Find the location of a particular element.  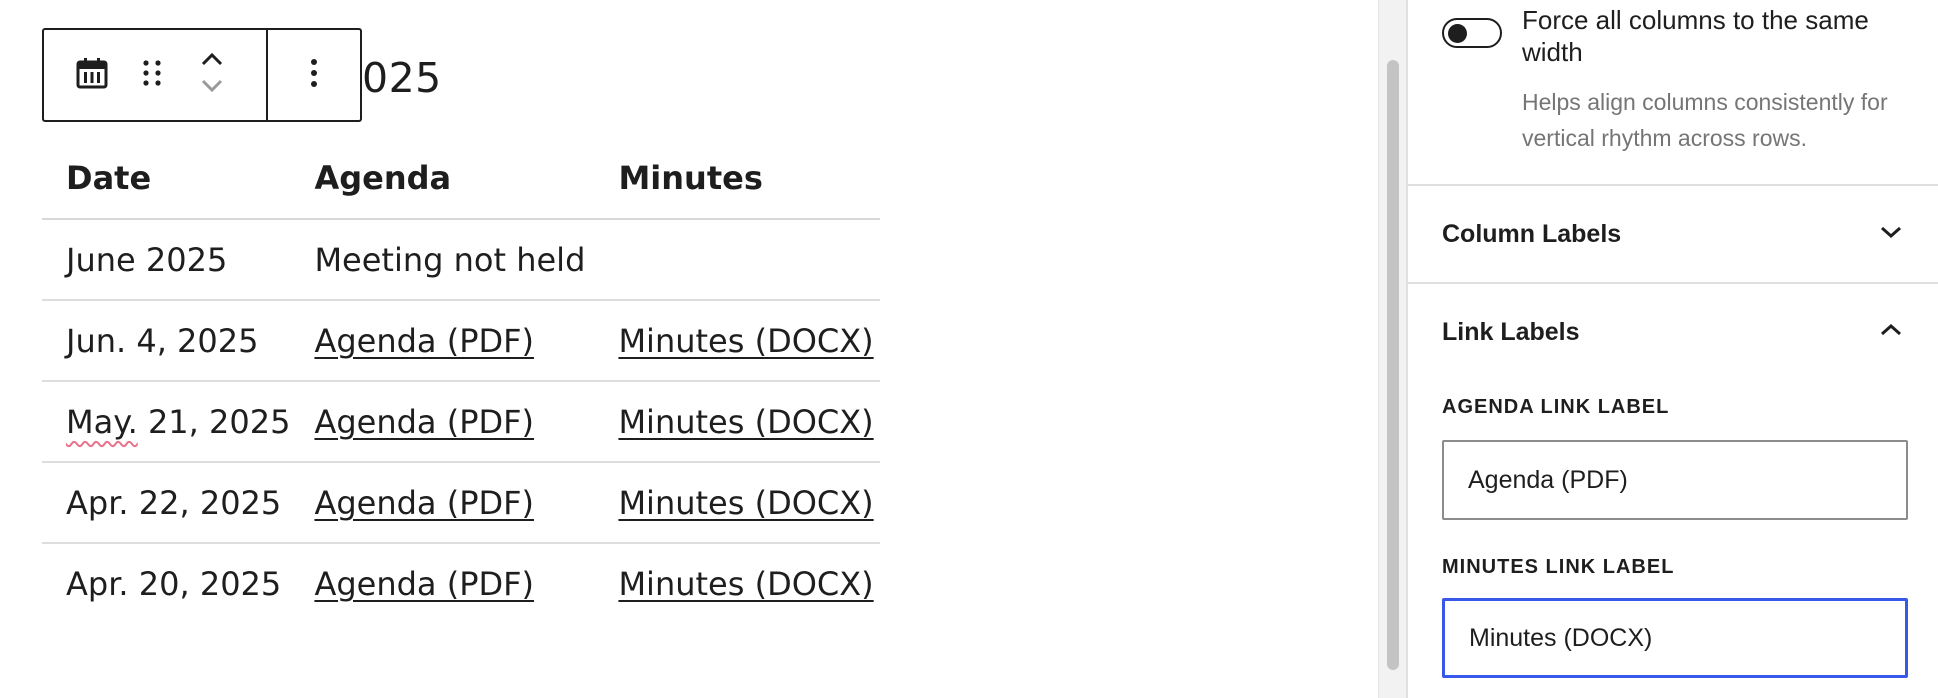

block-type-button is located at coordinates (92, 75).